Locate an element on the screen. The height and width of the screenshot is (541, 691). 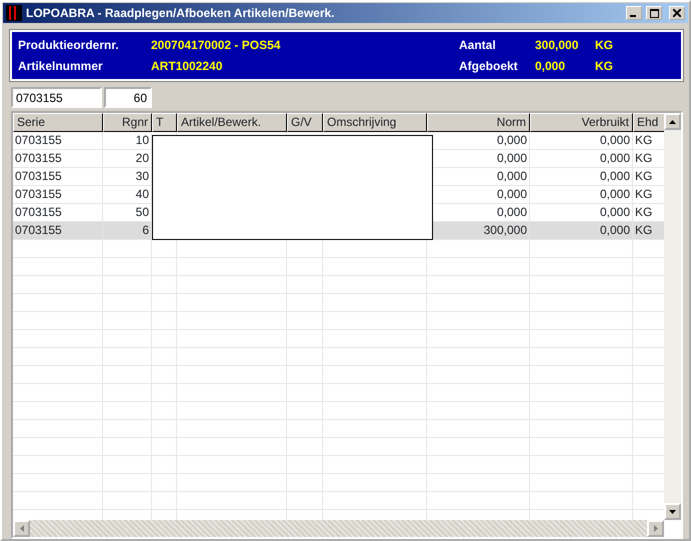
vertical-scrollbar is located at coordinates (672, 316).